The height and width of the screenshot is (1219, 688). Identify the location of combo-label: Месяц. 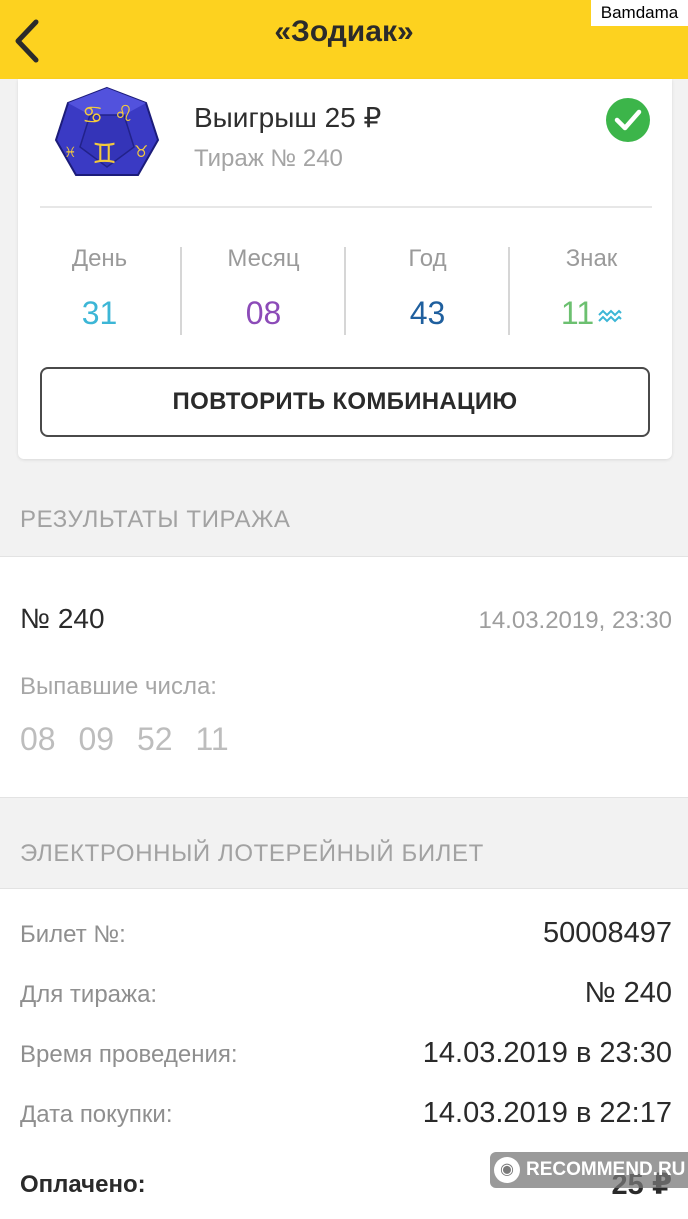
(263, 258).